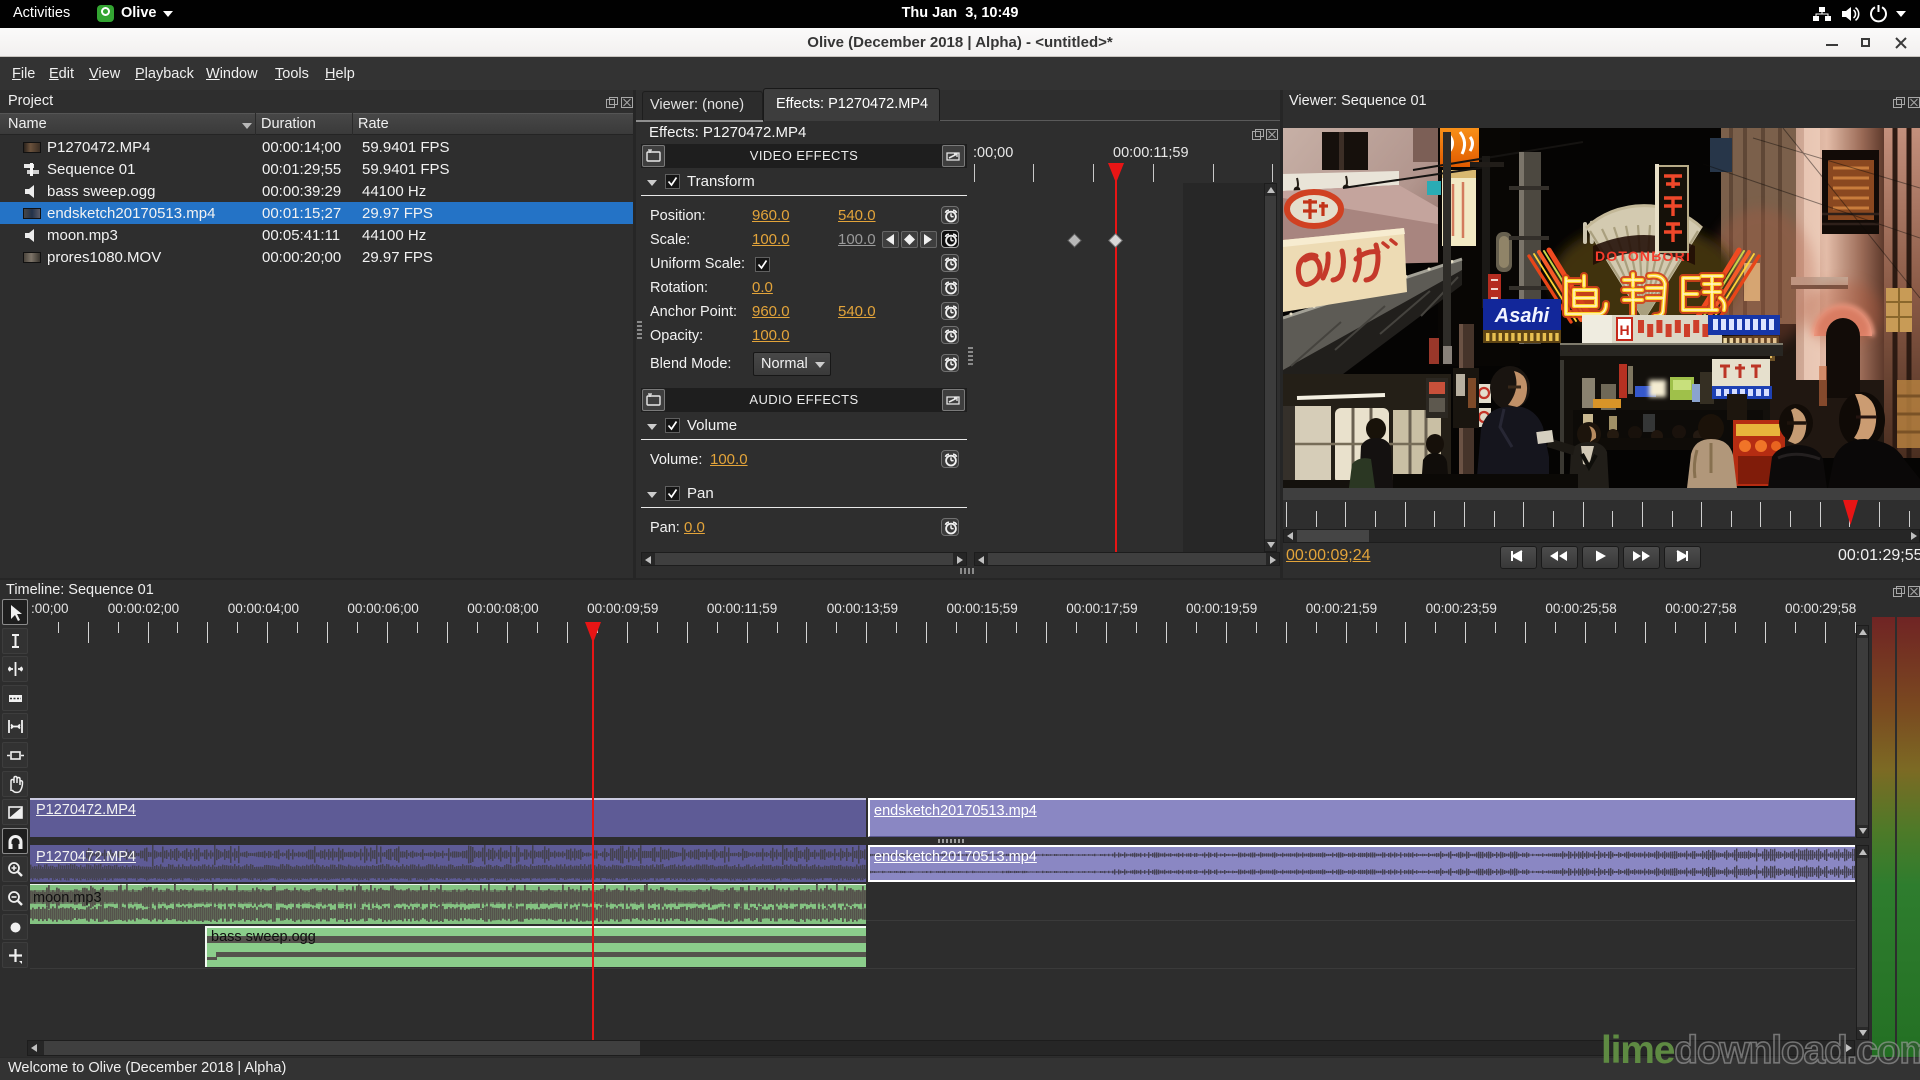  Describe the element at coordinates (1522, 316) in the screenshot. I see `svg-text: Asahi` at that location.